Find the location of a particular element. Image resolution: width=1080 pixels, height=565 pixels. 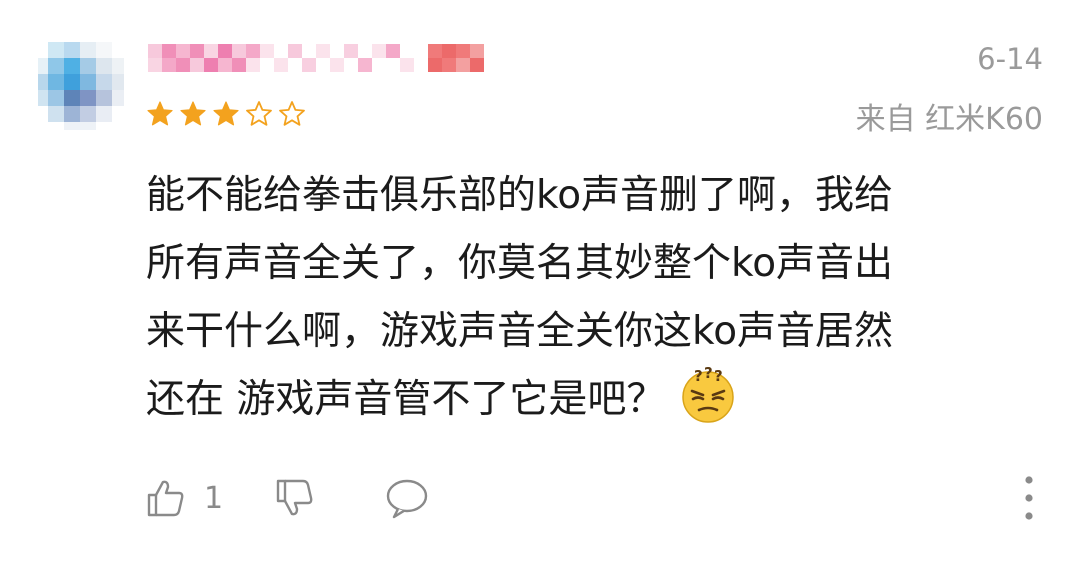

more-vertical-icon is located at coordinates (1029, 498).